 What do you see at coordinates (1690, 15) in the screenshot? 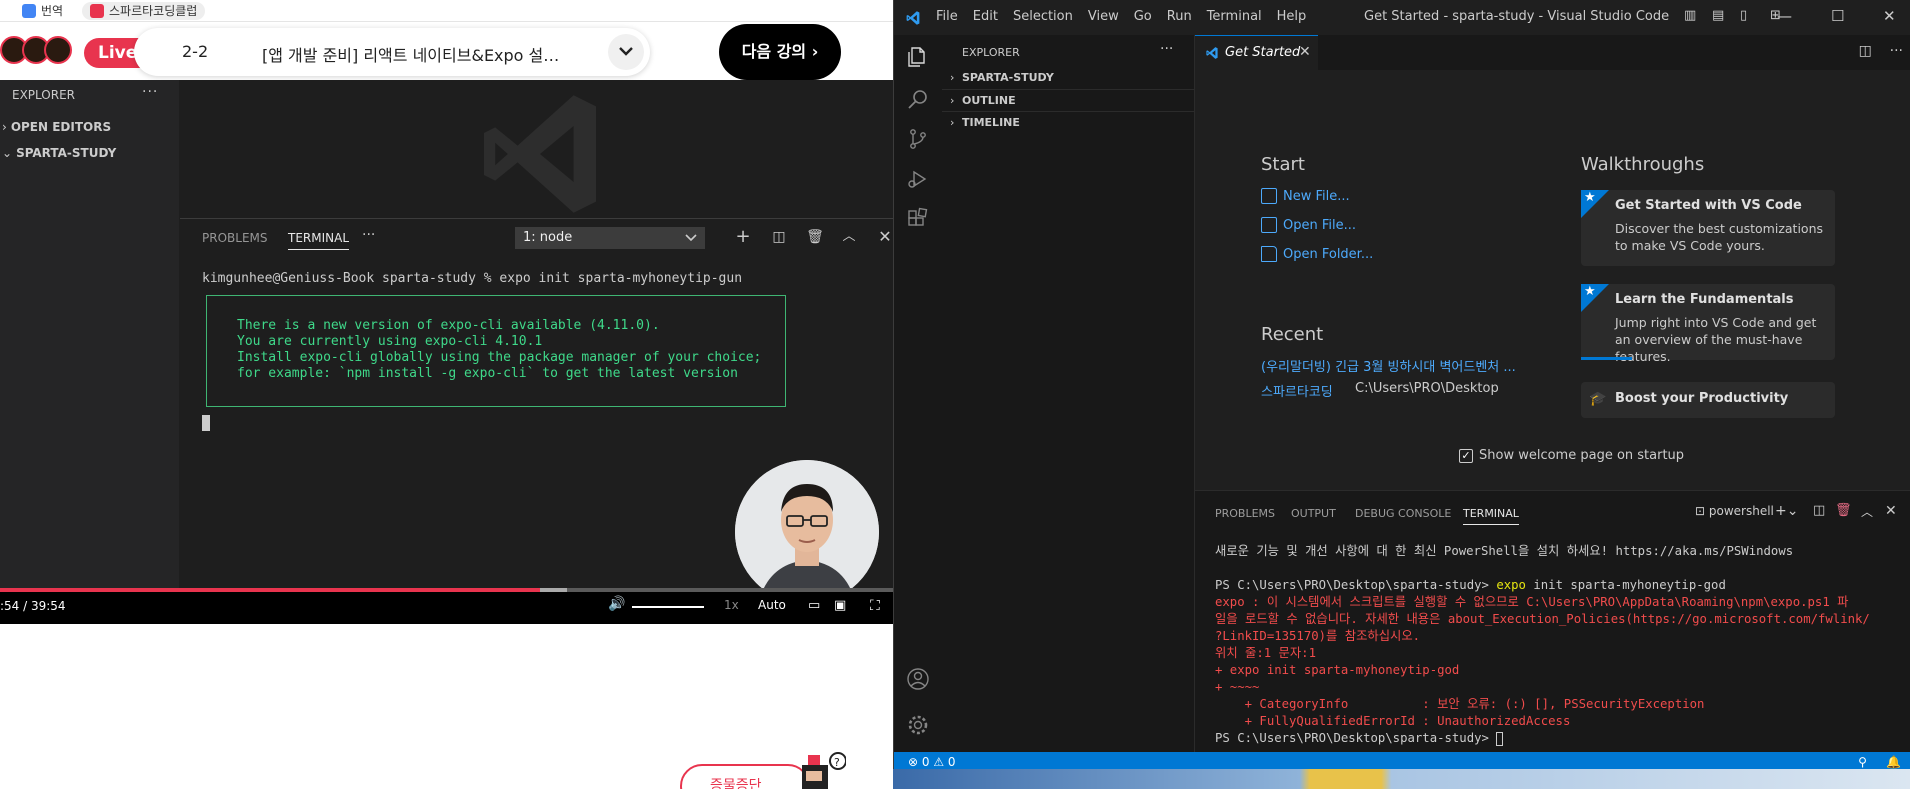
I see `toggle-sidebar-icon: ▥` at bounding box center [1690, 15].